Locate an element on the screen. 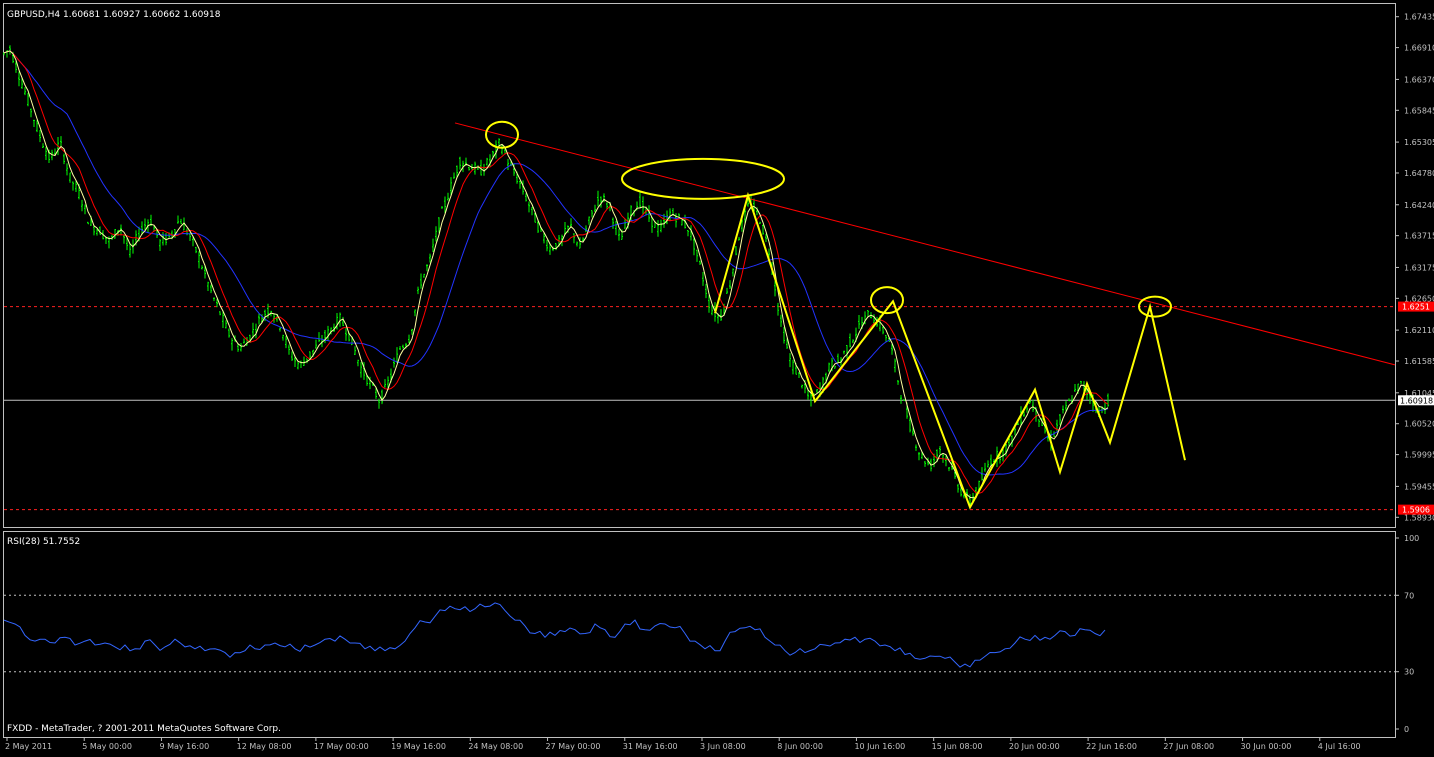  price-axis-label: 1.58930 is located at coordinates (1419, 517).